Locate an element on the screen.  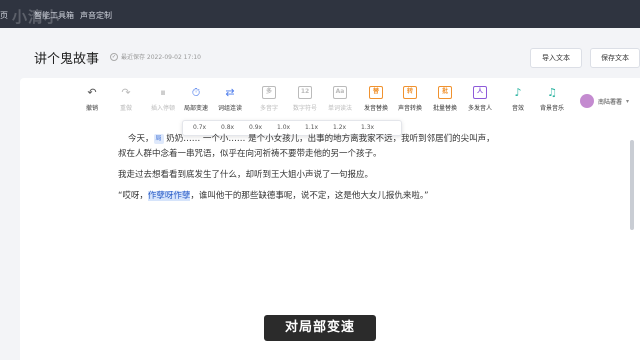
undo-button: ↶ 撤销 is located at coordinates (92, 99).